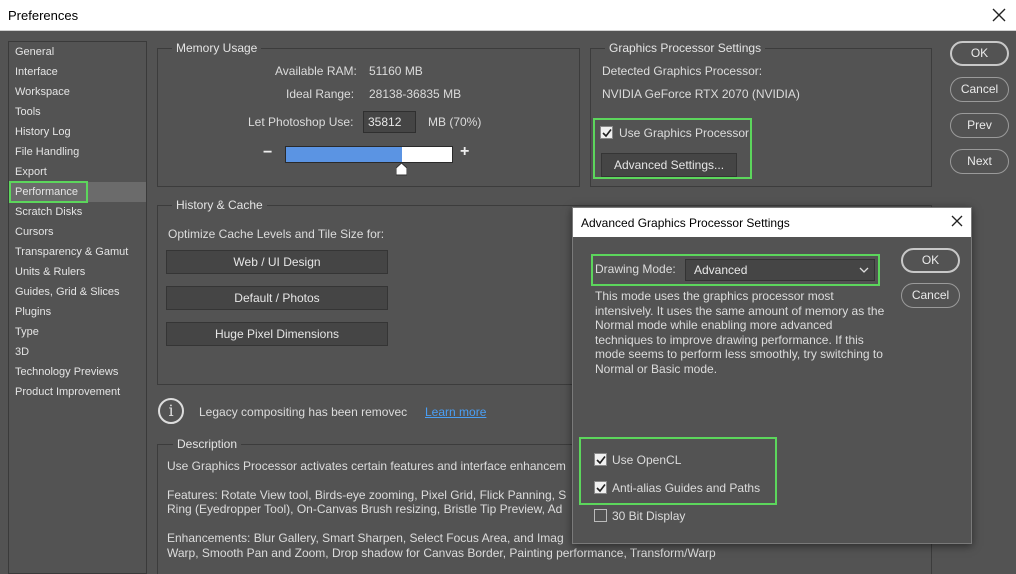 This screenshot has width=1016, height=574. I want to click on next-button: Next, so click(979, 161).